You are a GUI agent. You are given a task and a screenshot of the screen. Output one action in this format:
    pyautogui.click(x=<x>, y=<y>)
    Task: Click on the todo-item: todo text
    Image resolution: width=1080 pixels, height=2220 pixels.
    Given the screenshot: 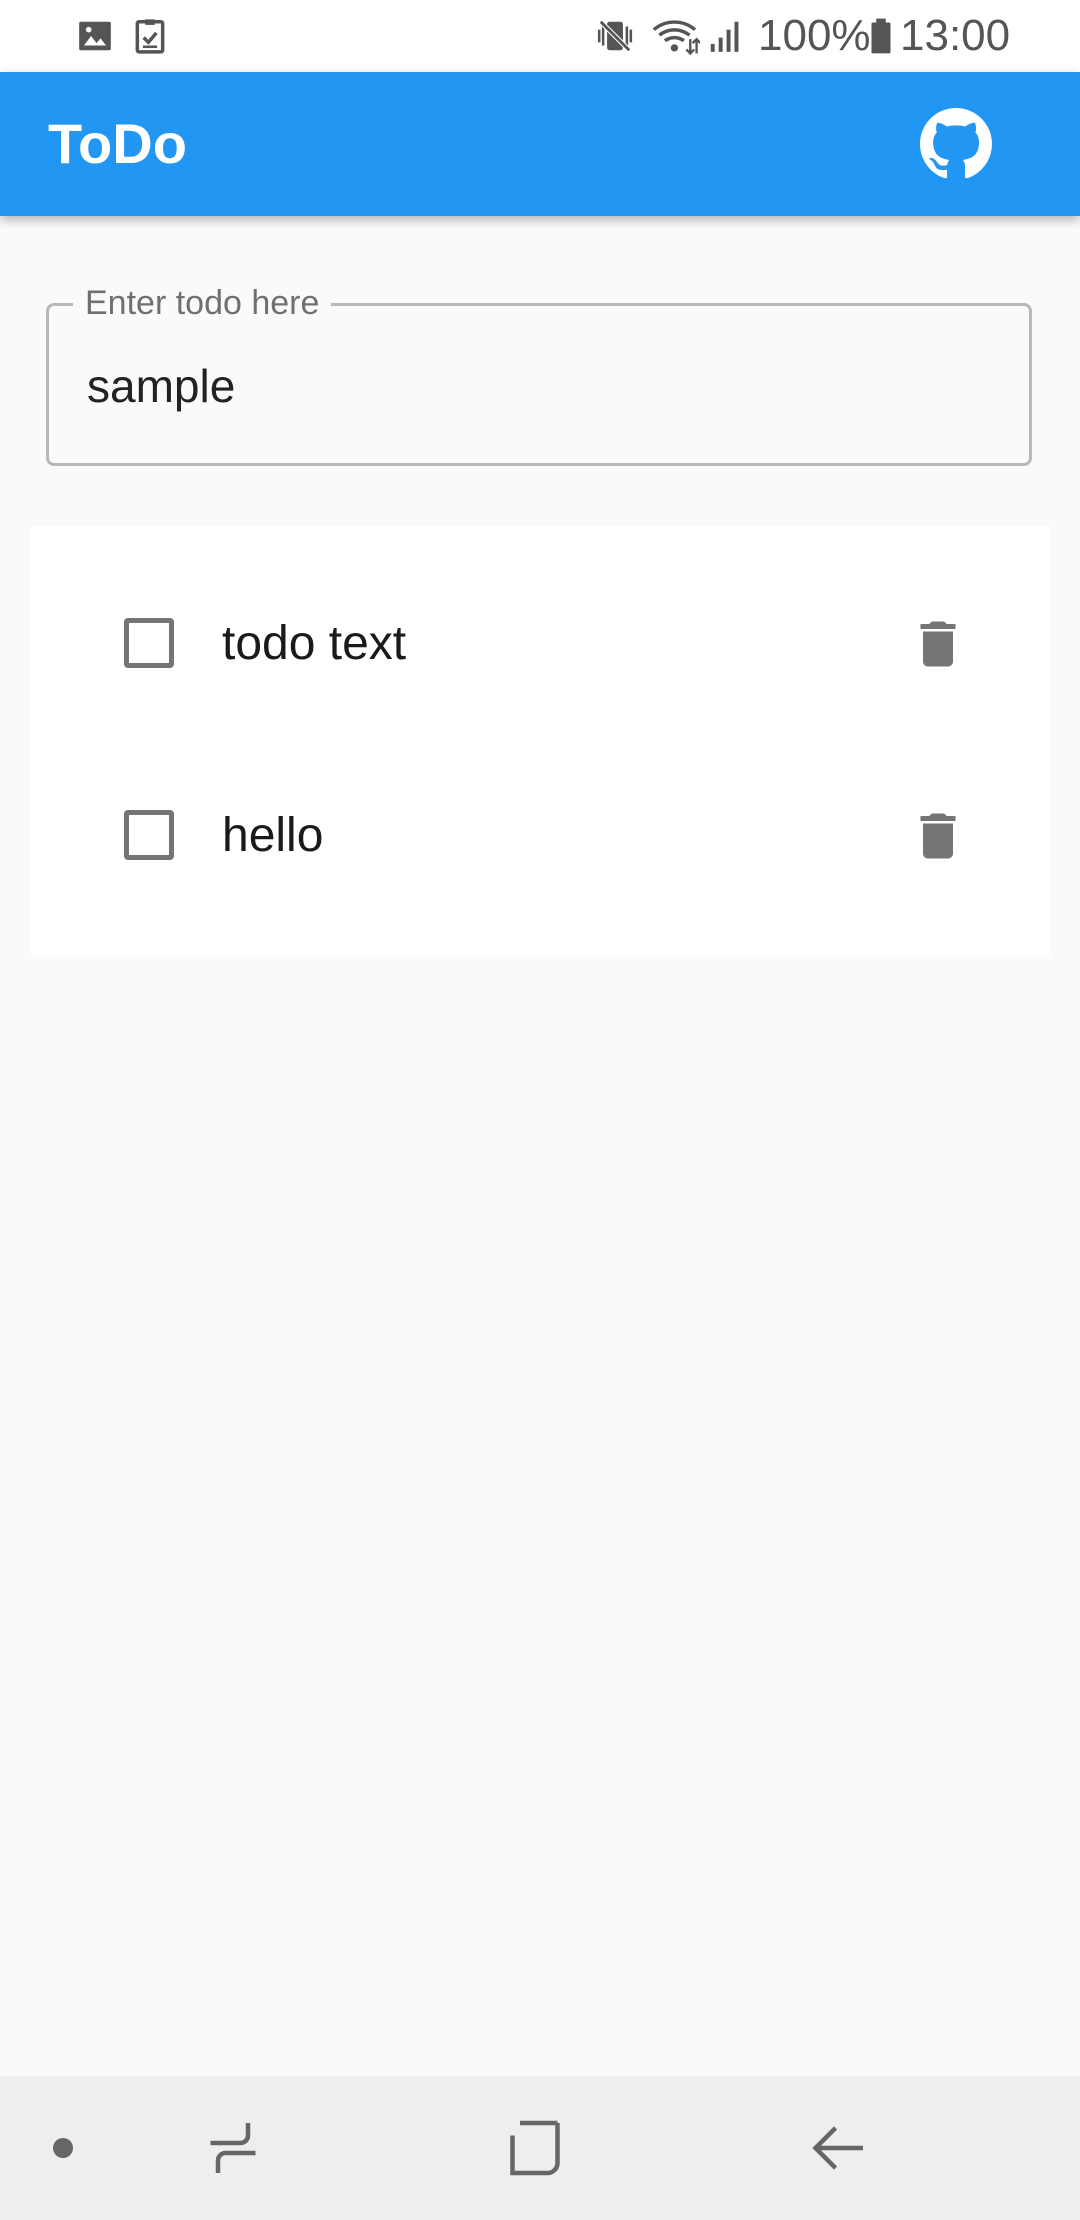 What is the action you would take?
    pyautogui.click(x=540, y=622)
    